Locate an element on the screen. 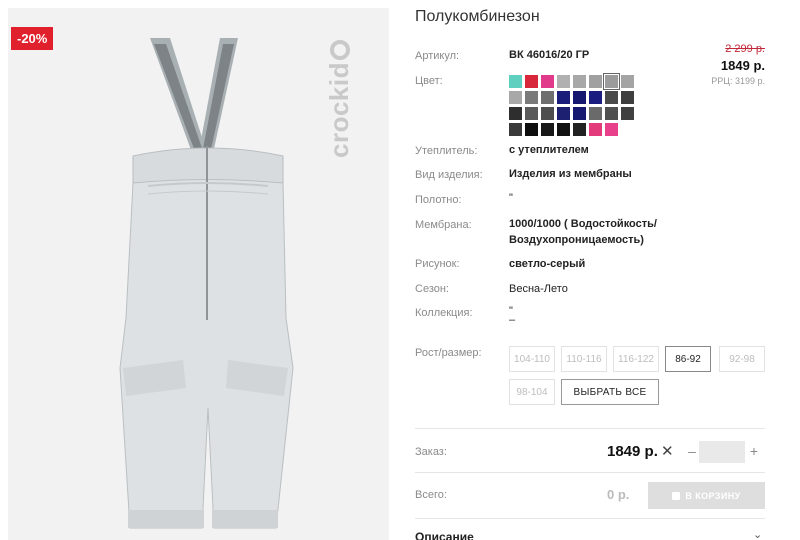 The height and width of the screenshot is (540, 800). size-option-98-104: 98-104 is located at coordinates (532, 392).